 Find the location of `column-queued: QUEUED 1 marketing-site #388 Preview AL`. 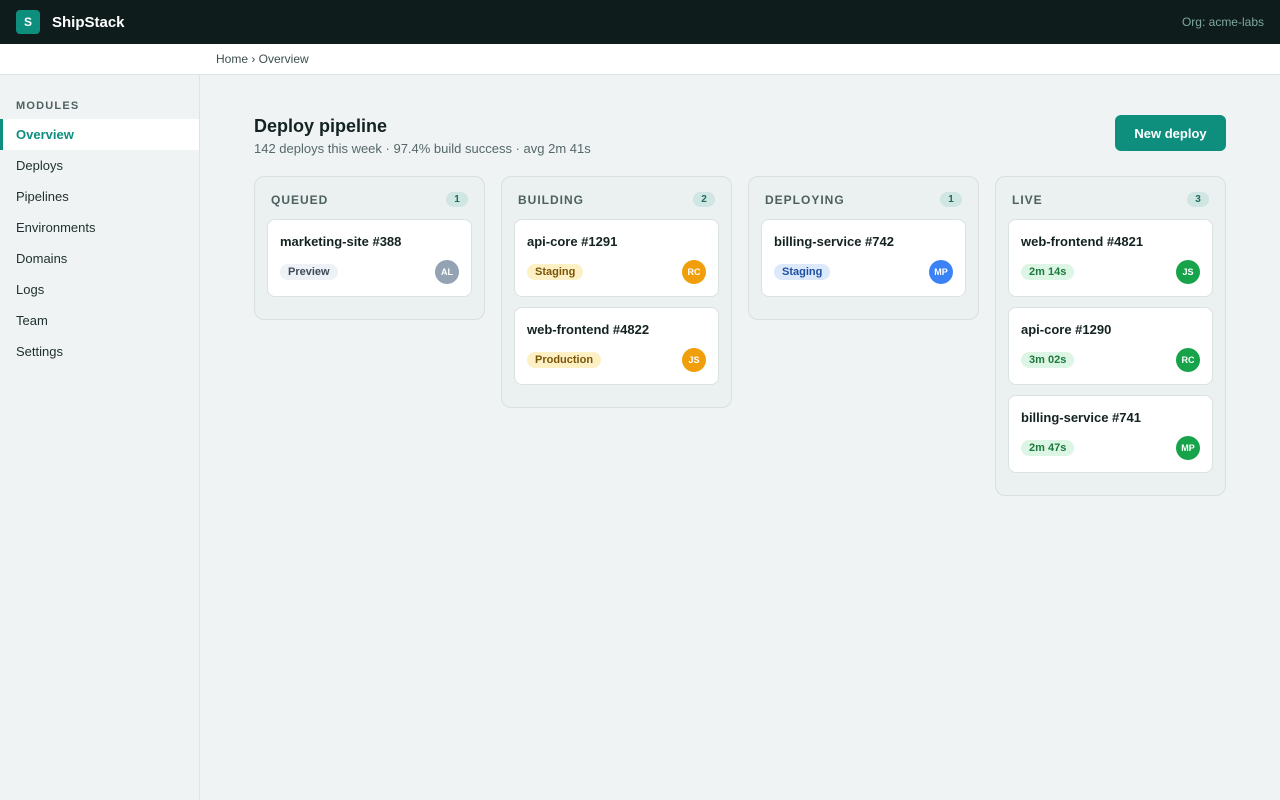

column-queued: QUEUED 1 marketing-site #388 Preview AL is located at coordinates (369, 248).